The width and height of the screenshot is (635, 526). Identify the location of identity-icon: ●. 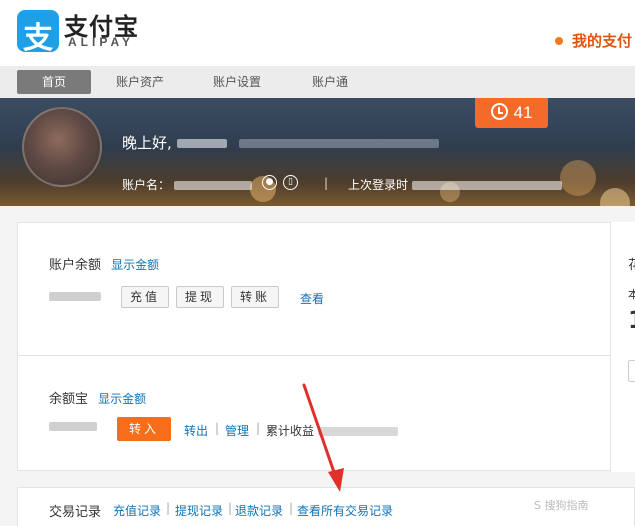
(269, 182).